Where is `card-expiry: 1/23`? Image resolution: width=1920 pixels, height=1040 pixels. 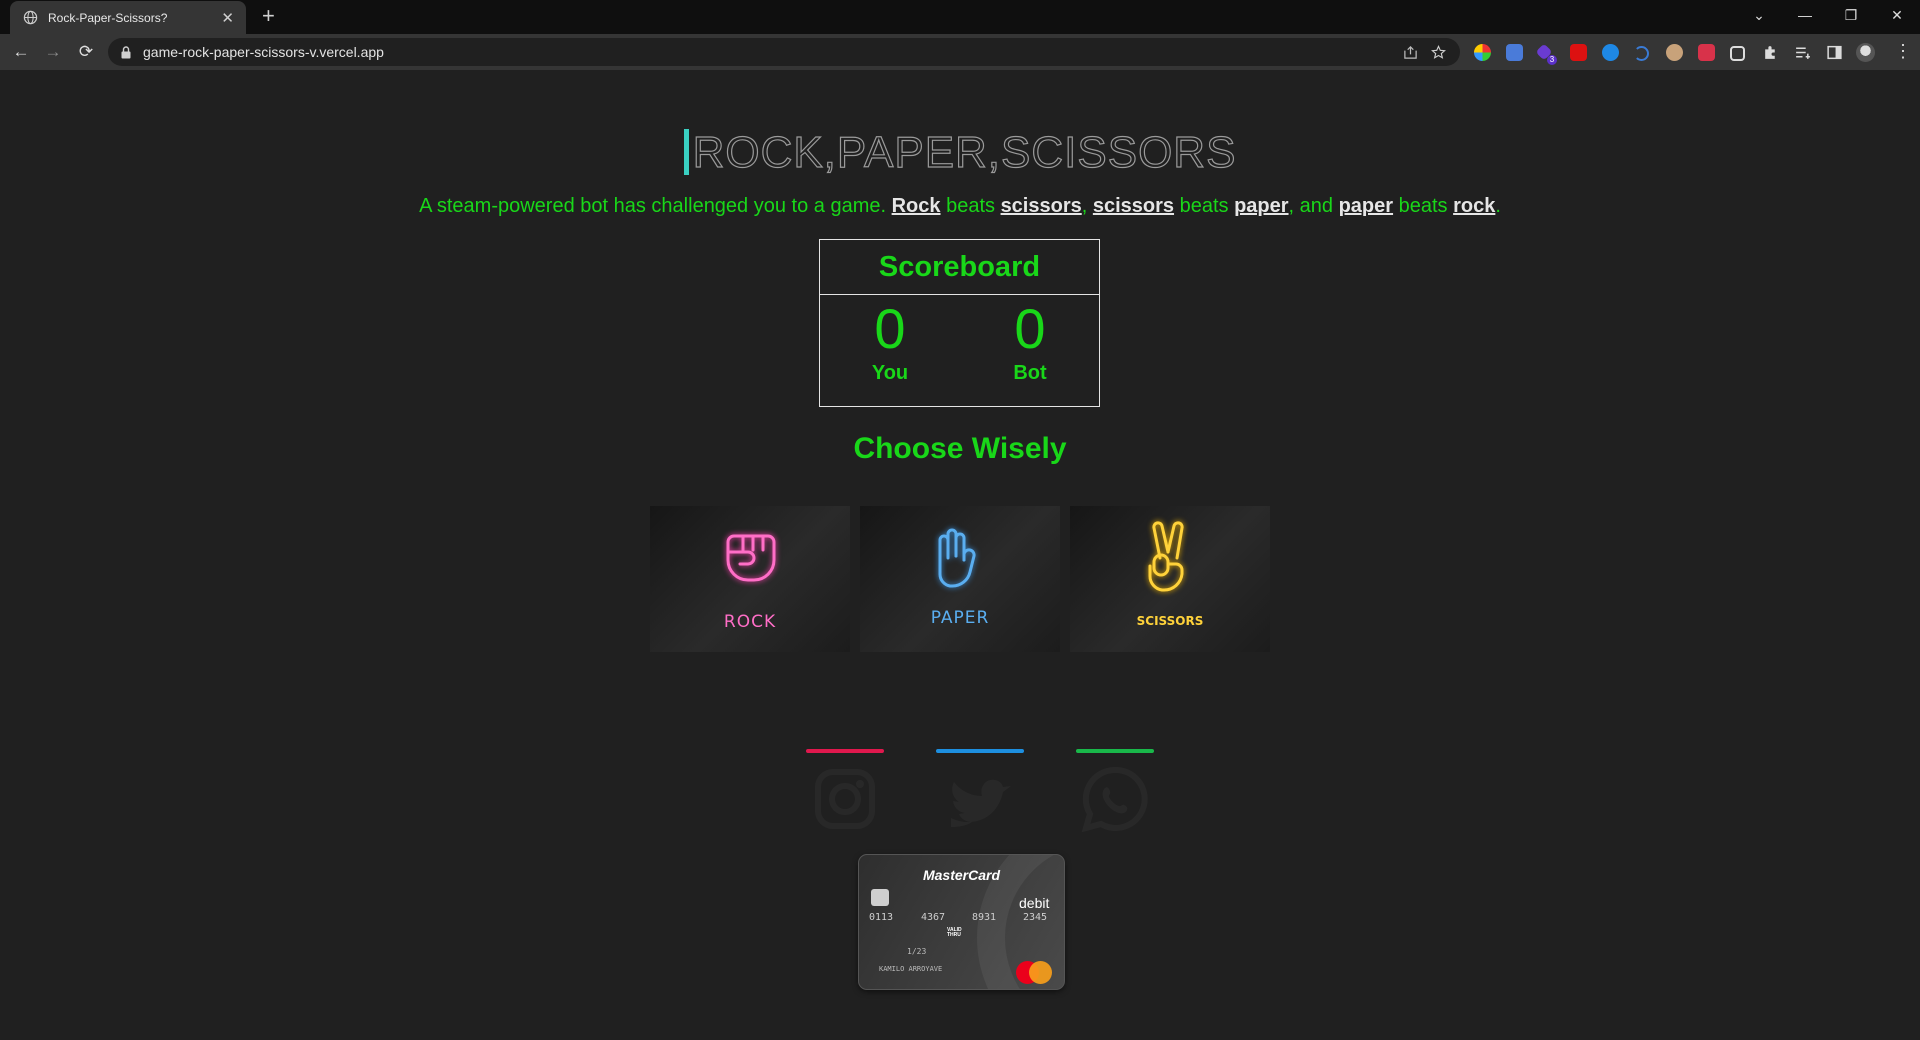
card-expiry: 1/23 is located at coordinates (917, 951).